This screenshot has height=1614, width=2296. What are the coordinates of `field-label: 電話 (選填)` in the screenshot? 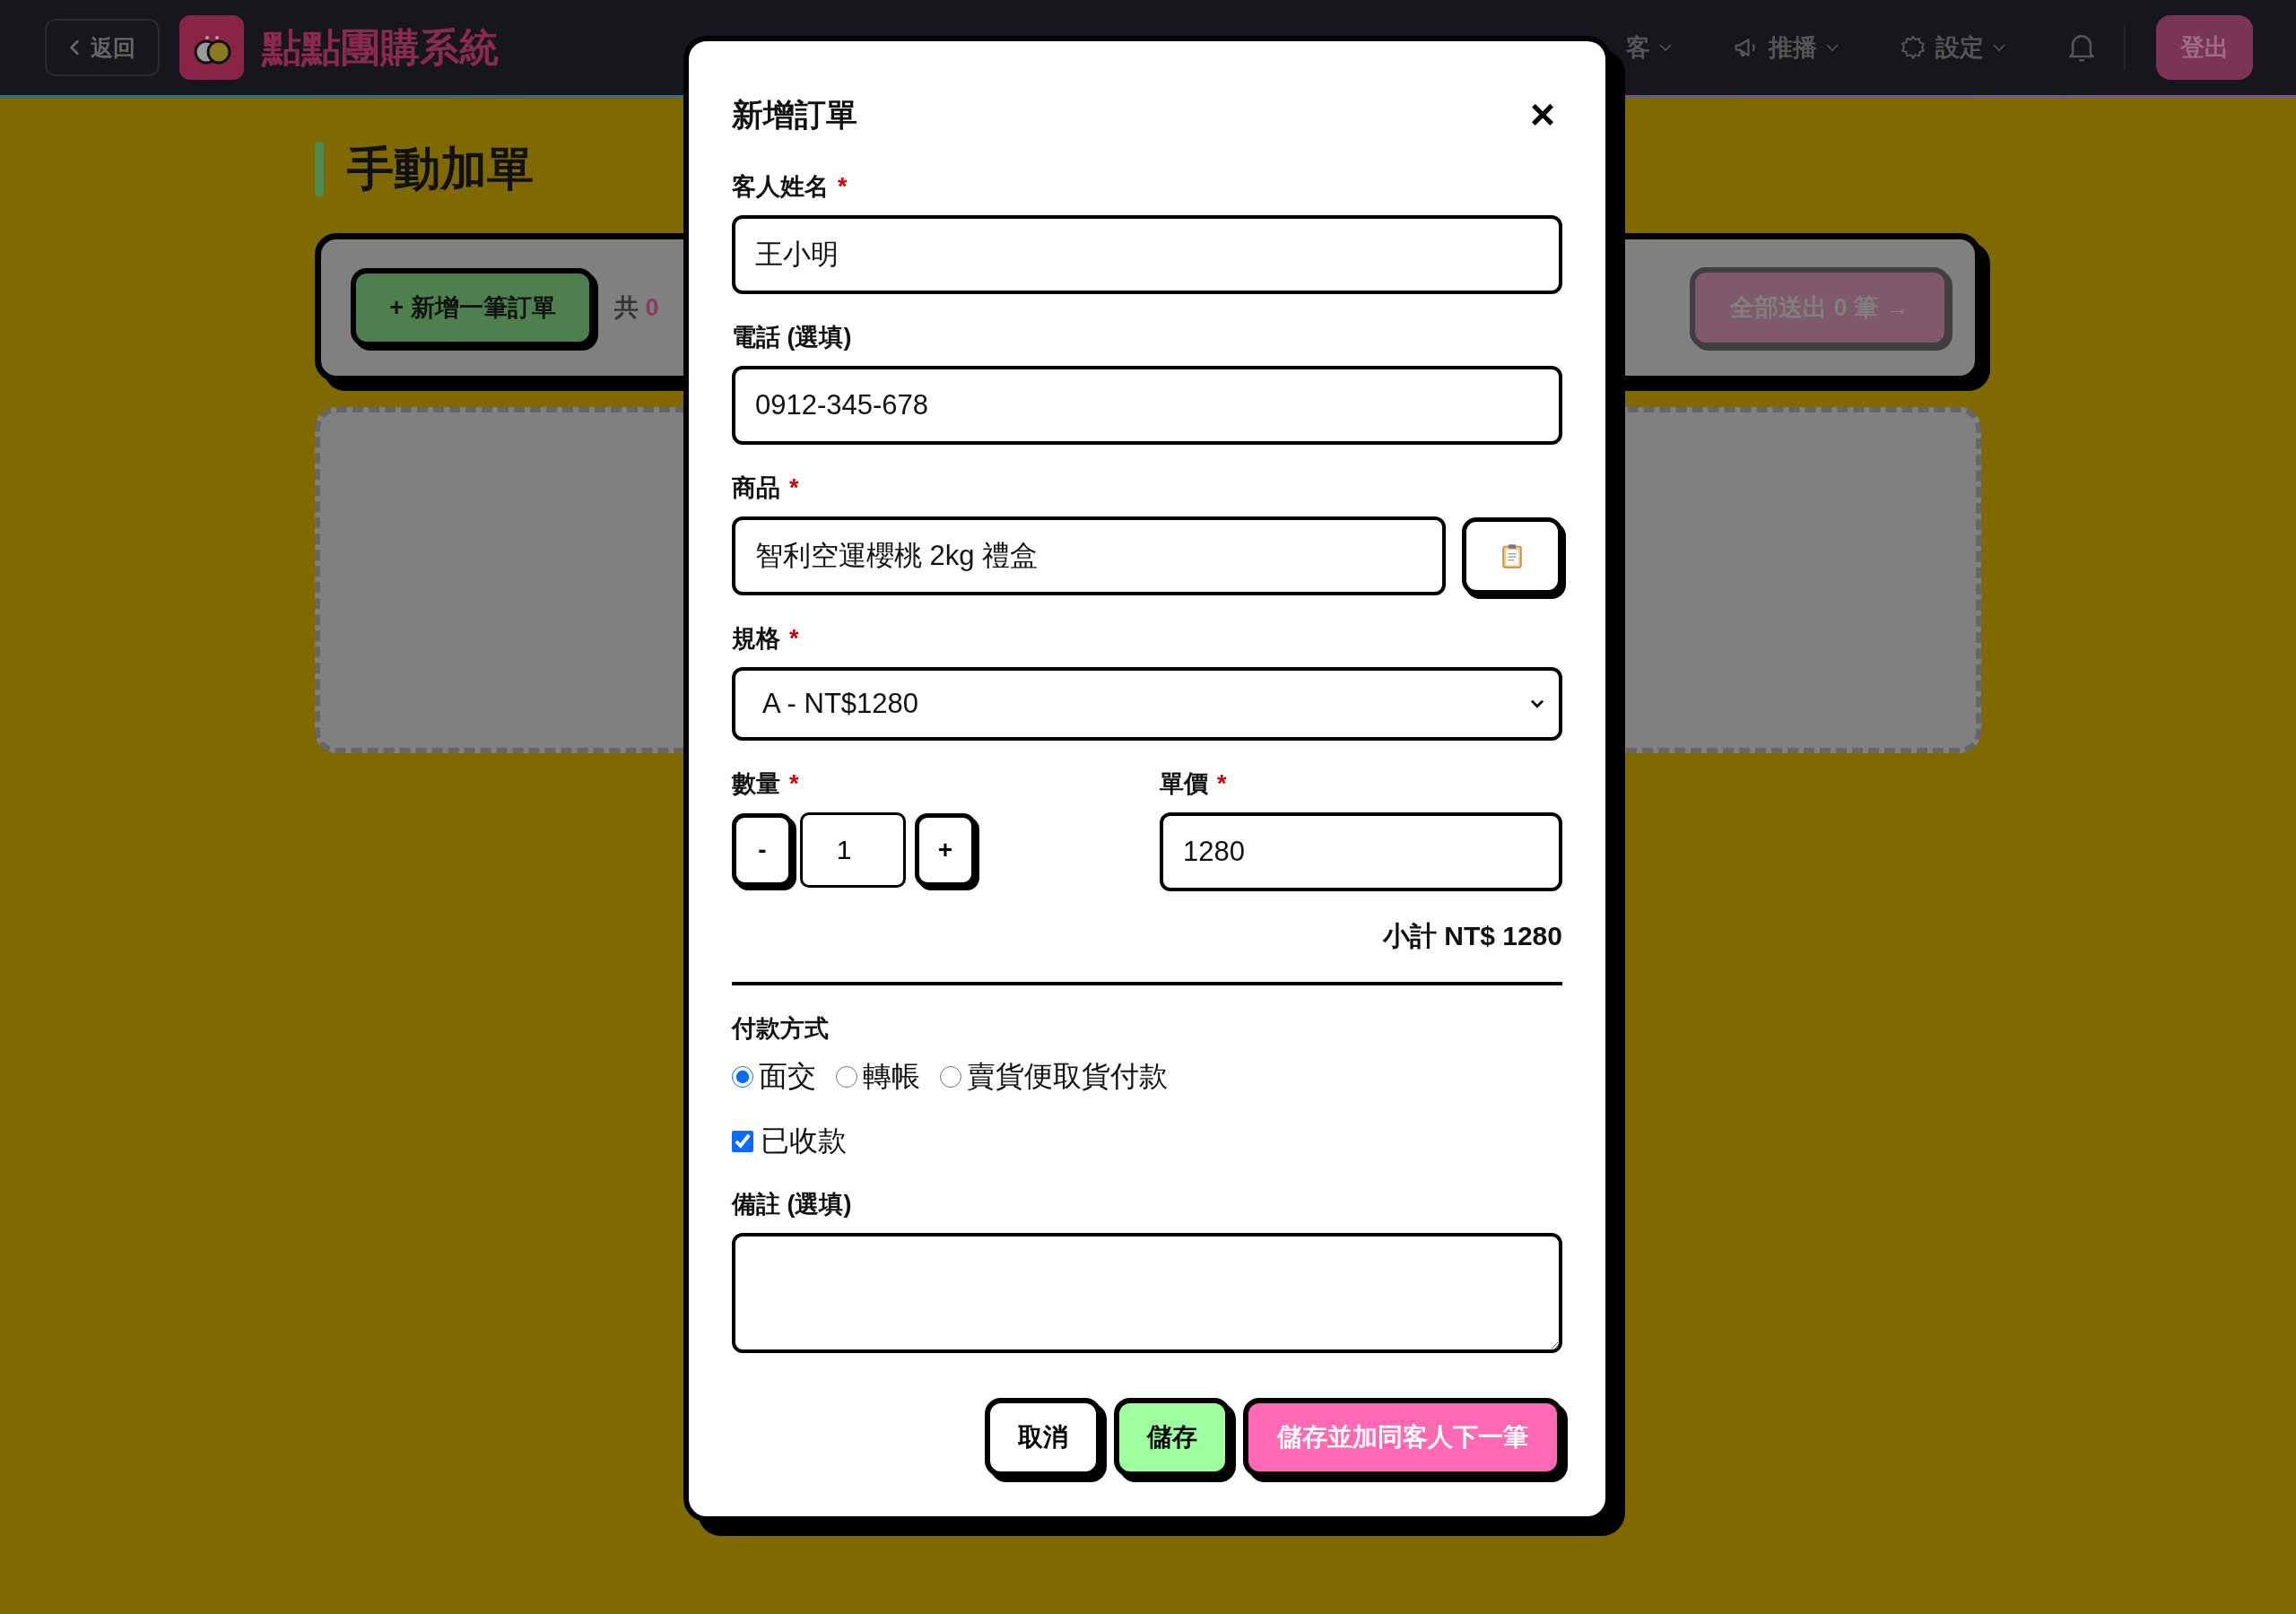 It's located at (792, 337).